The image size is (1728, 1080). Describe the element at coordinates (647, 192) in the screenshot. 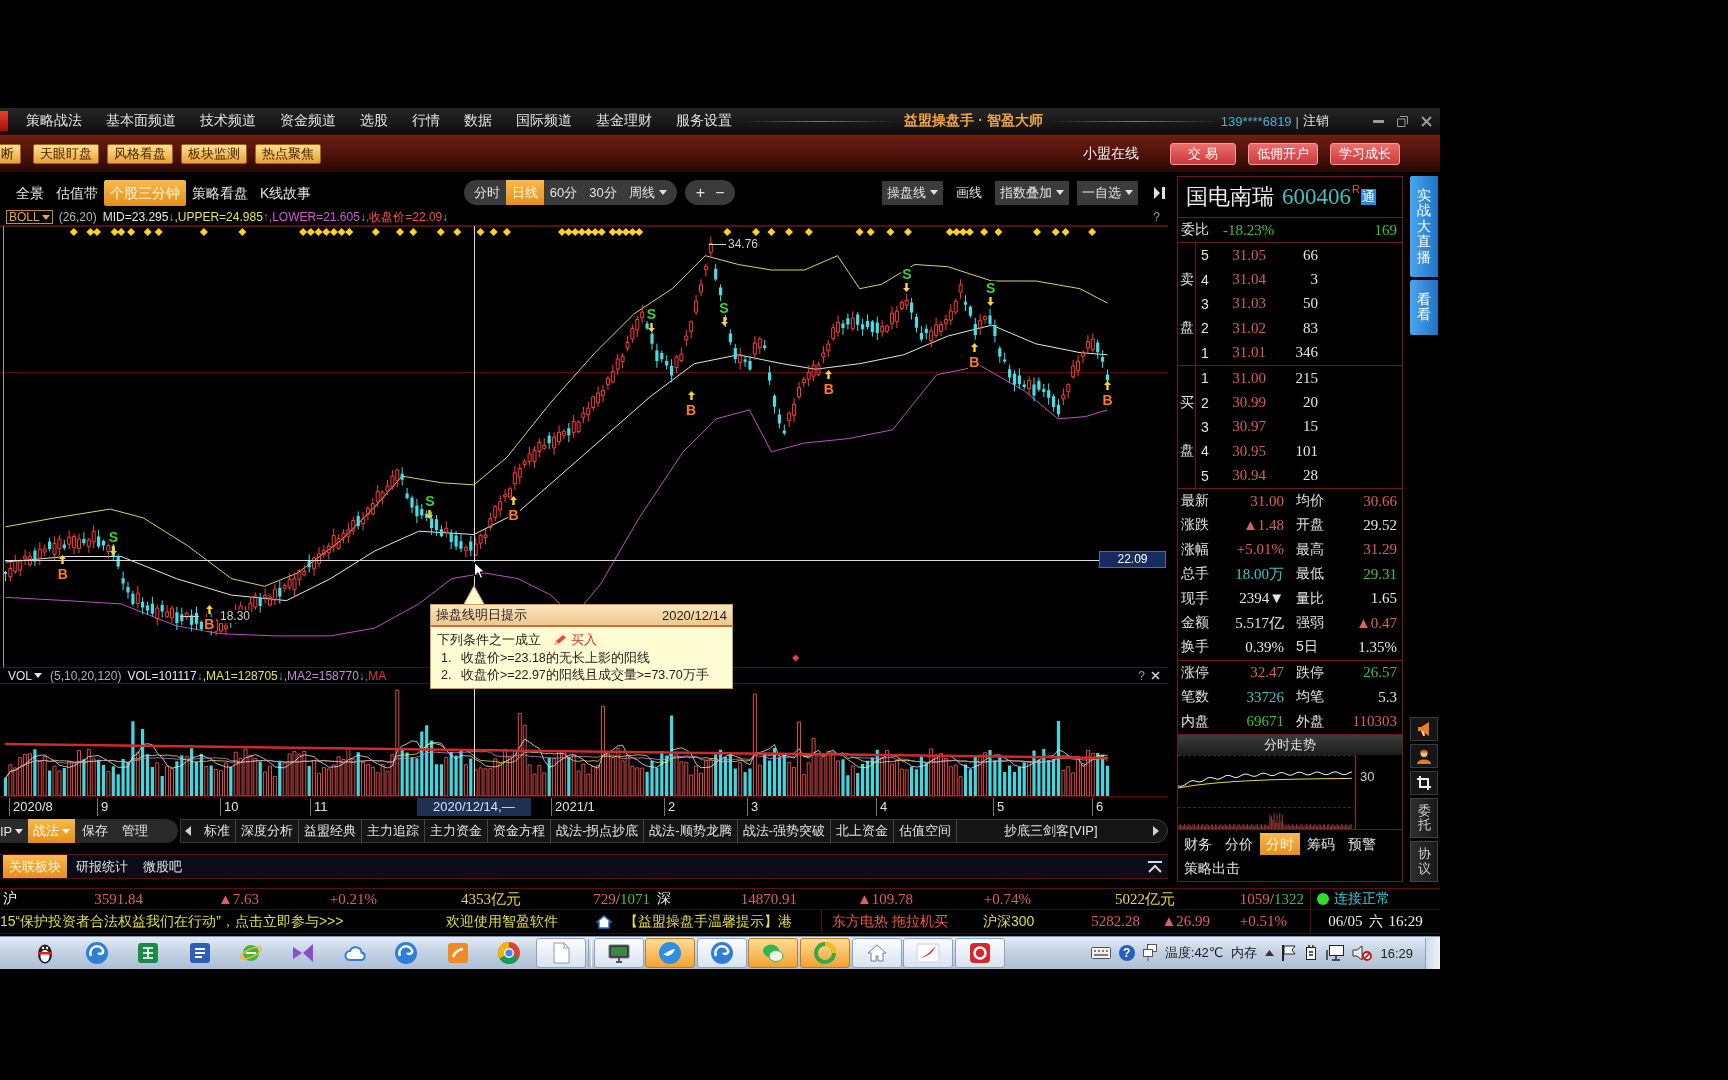

I see `period-tab: 周线` at that location.